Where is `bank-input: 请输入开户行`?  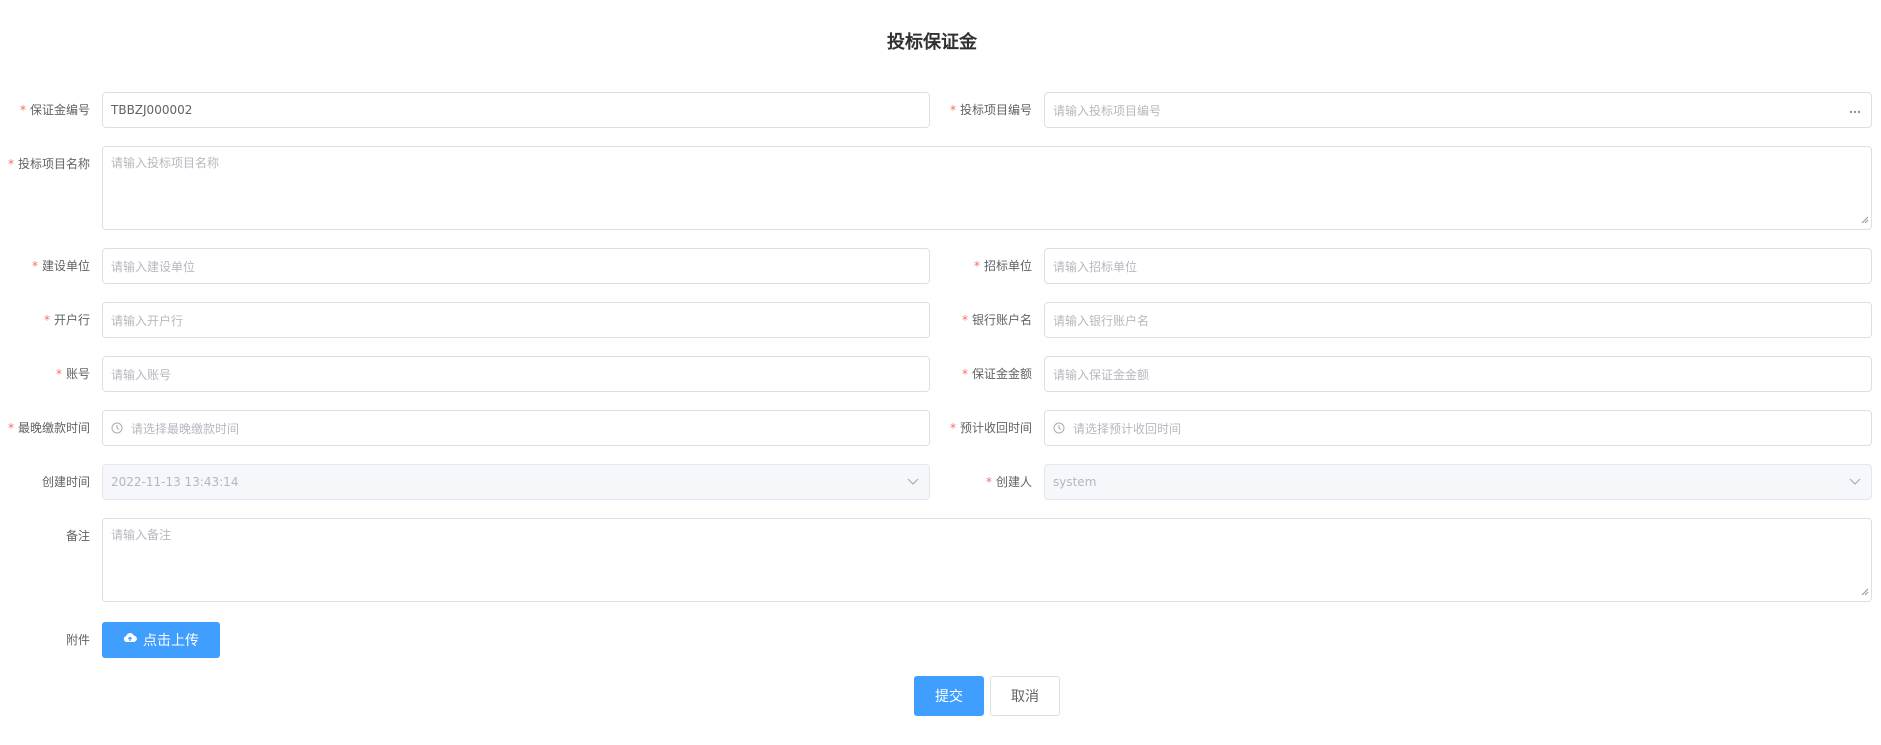 bank-input: 请输入开户行 is located at coordinates (516, 320).